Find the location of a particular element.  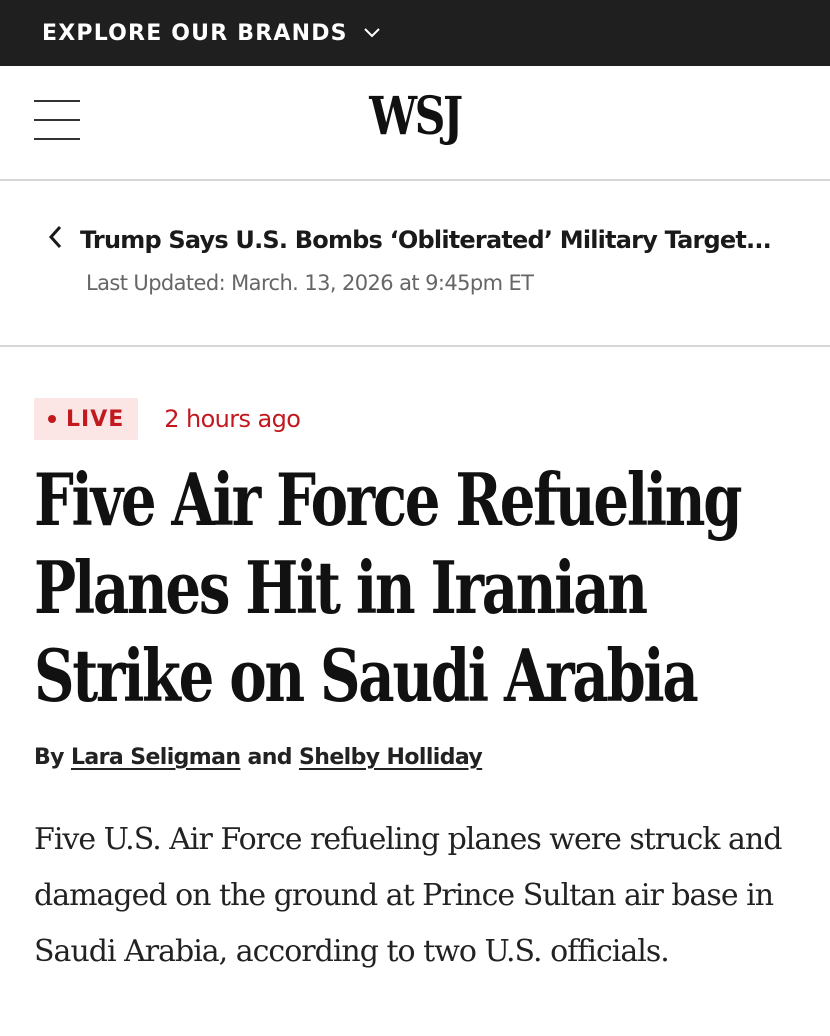

author-link-shelby-holliday: Shelby Holliday is located at coordinates (391, 757).